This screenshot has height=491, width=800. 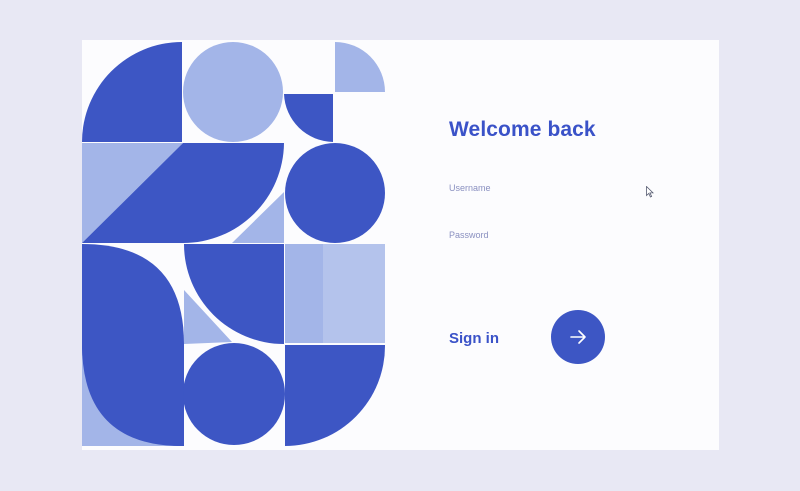 What do you see at coordinates (474, 338) in the screenshot?
I see `signin-label: Sign in` at bounding box center [474, 338].